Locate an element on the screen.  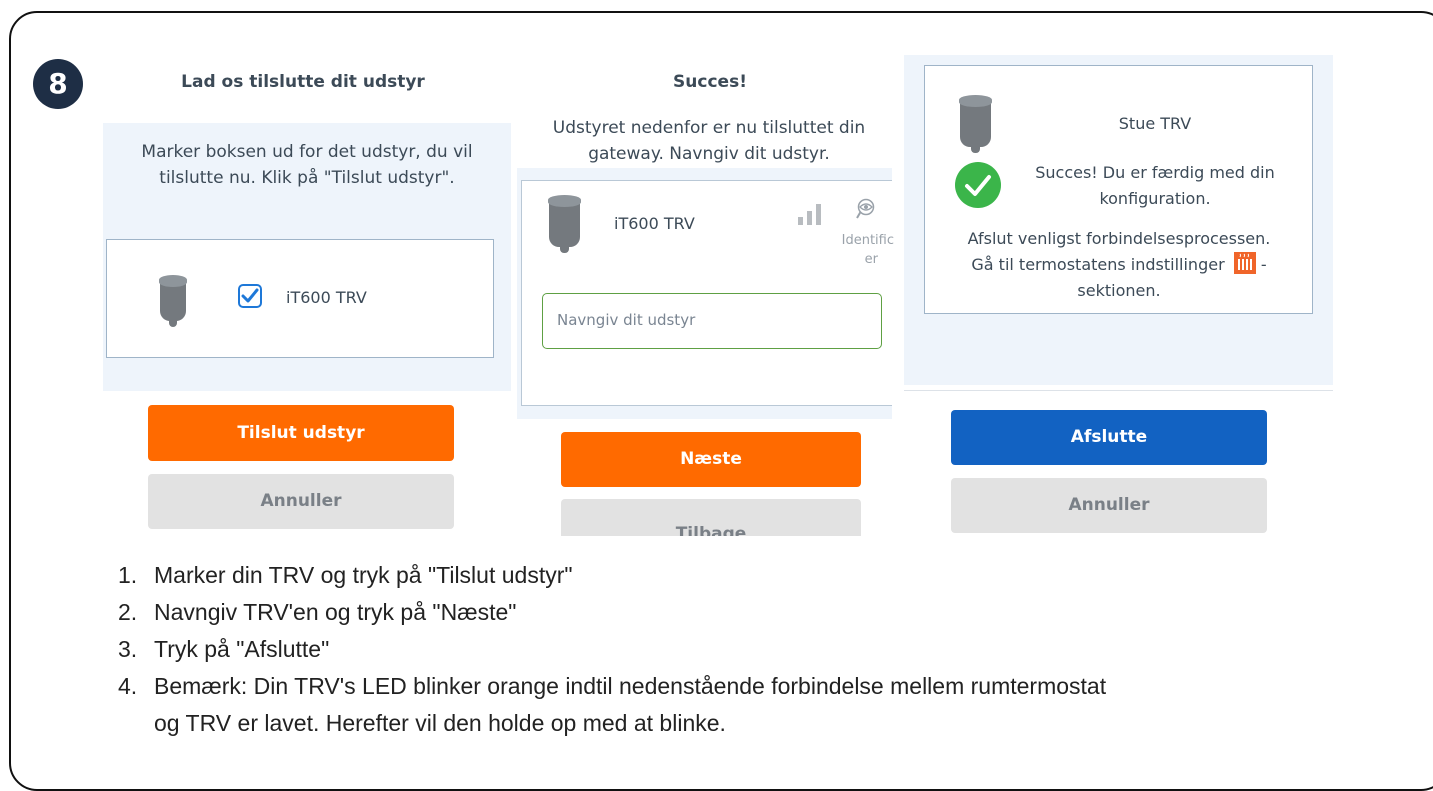
finish-button: Afslutte is located at coordinates (1109, 437).